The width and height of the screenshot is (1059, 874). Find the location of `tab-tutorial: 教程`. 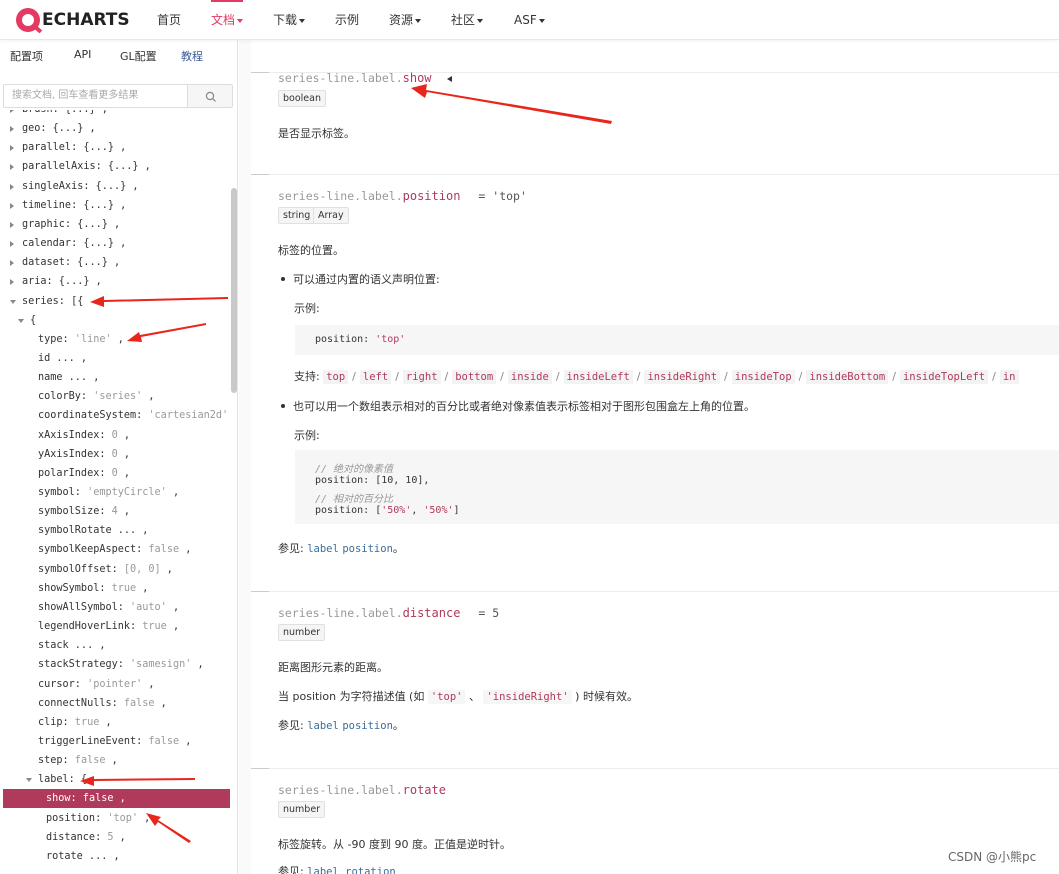

tab-tutorial: 教程 is located at coordinates (192, 56).